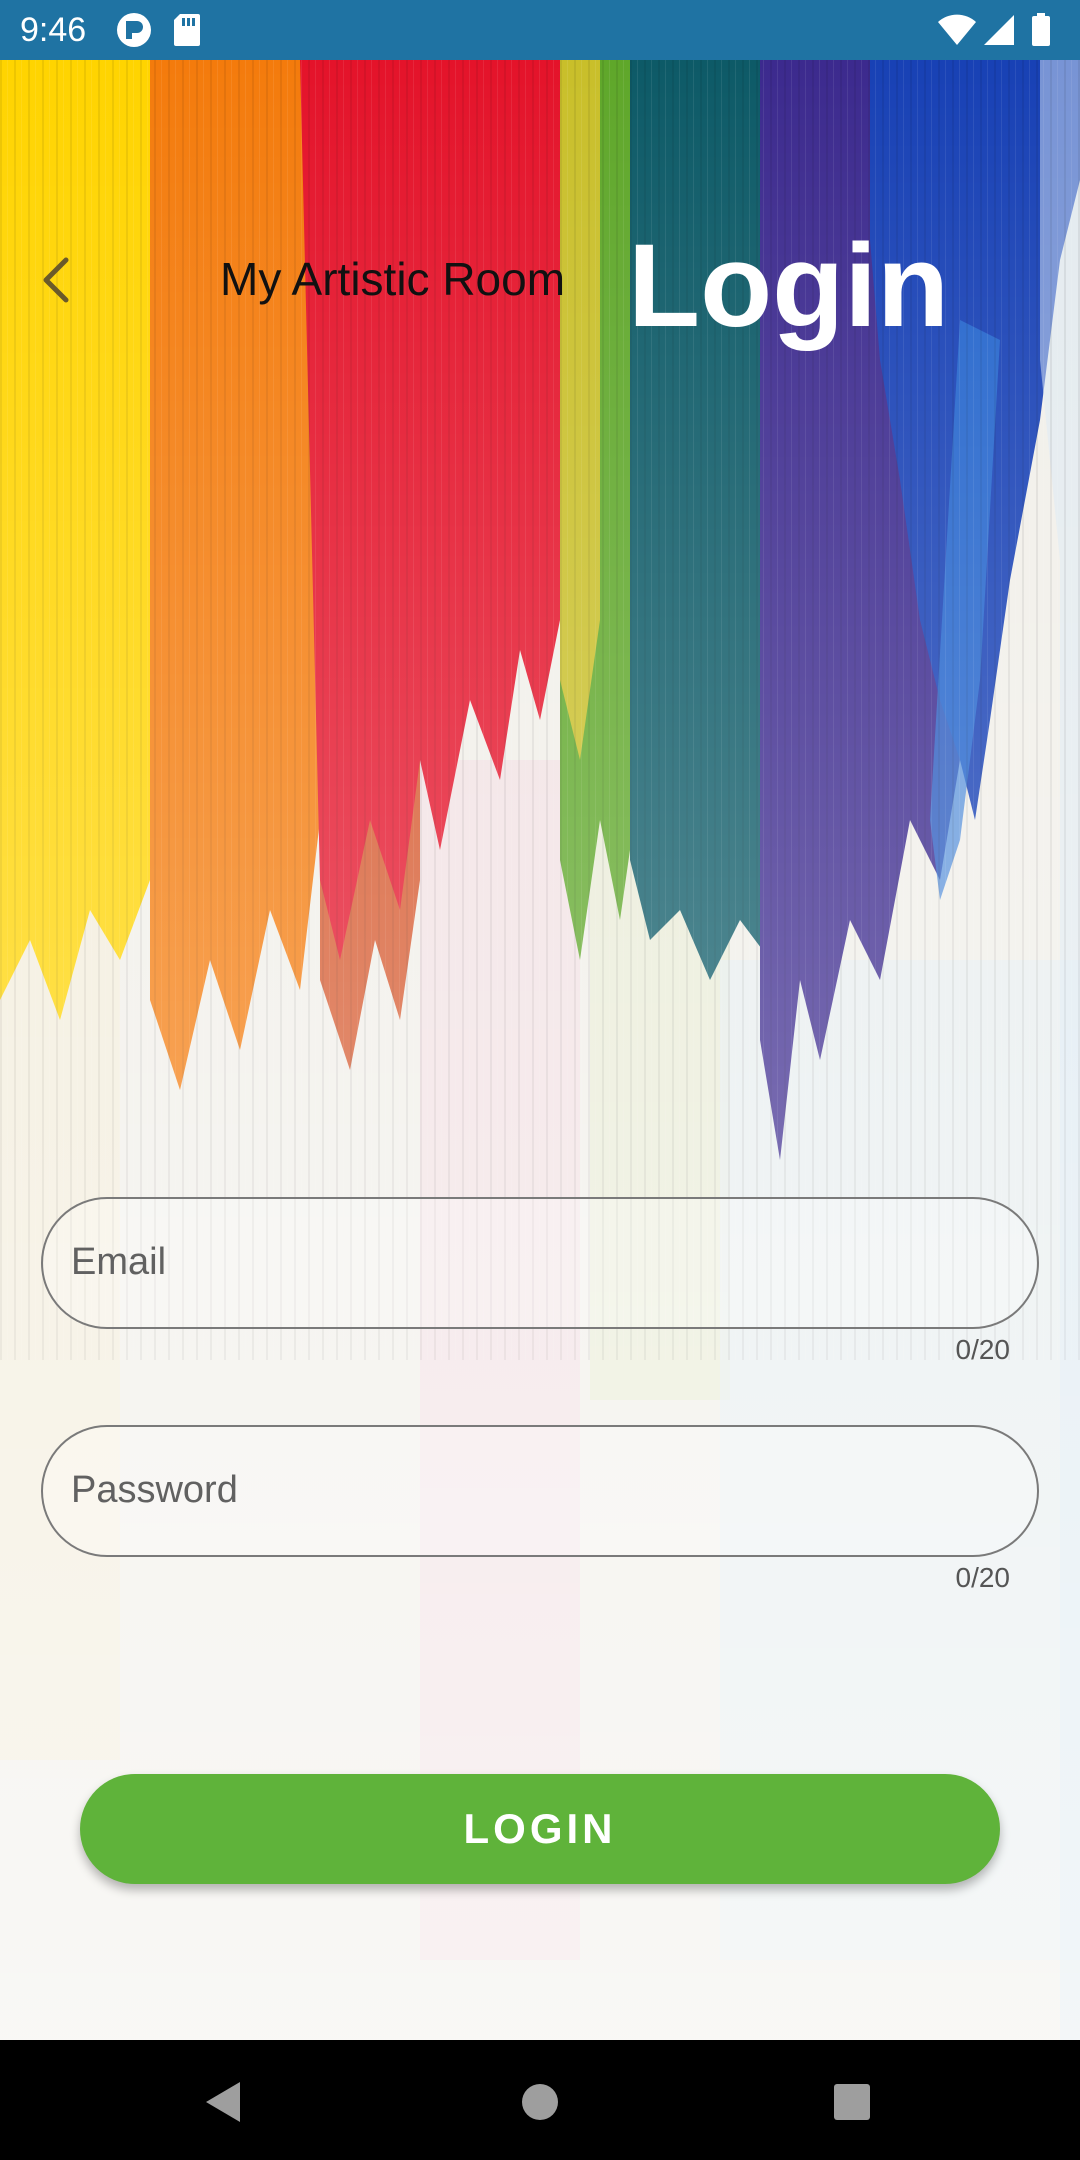 The width and height of the screenshot is (1080, 2160). I want to click on home-circle-icon, so click(540, 2102).